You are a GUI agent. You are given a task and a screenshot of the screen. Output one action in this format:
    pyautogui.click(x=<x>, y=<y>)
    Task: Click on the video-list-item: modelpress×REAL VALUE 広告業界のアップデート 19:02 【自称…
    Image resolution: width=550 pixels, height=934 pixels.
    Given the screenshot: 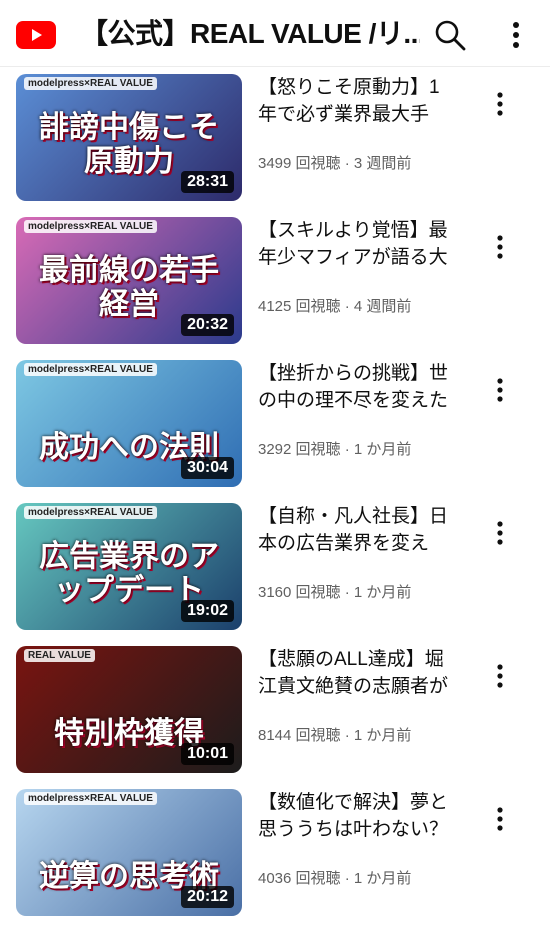 What is the action you would take?
    pyautogui.click(x=275, y=565)
    